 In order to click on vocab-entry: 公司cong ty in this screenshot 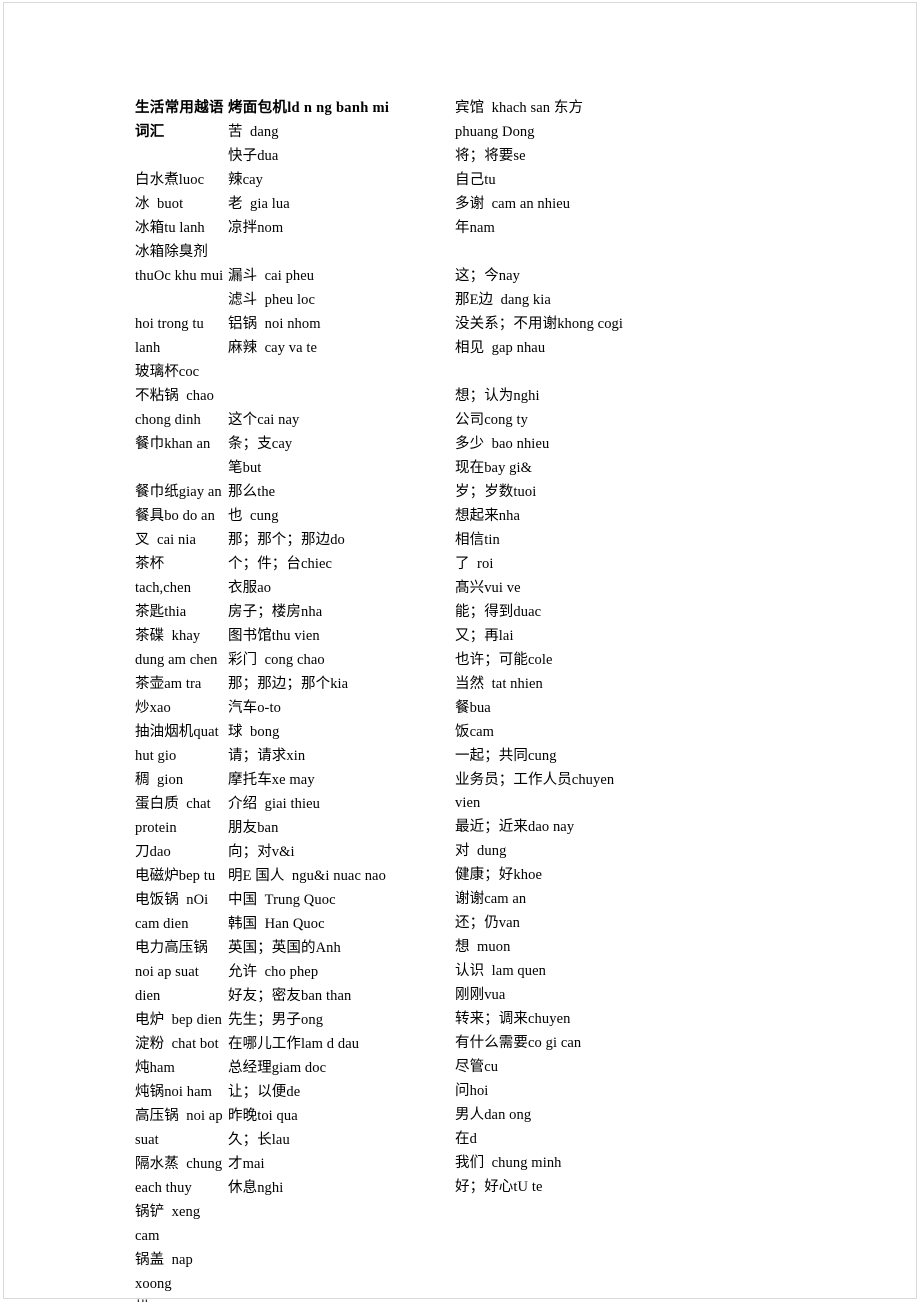, I will do `click(491, 420)`.